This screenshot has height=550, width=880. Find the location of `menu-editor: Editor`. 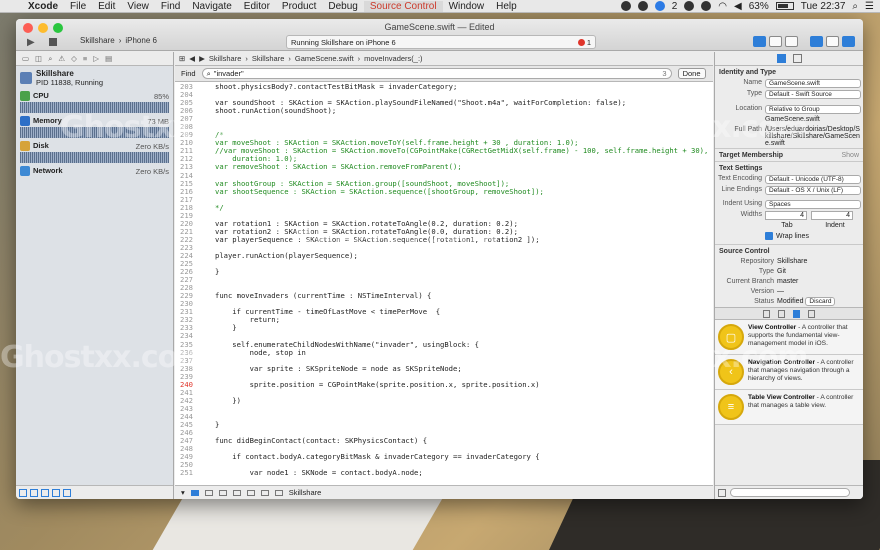

menu-editor: Editor is located at coordinates (257, 6).